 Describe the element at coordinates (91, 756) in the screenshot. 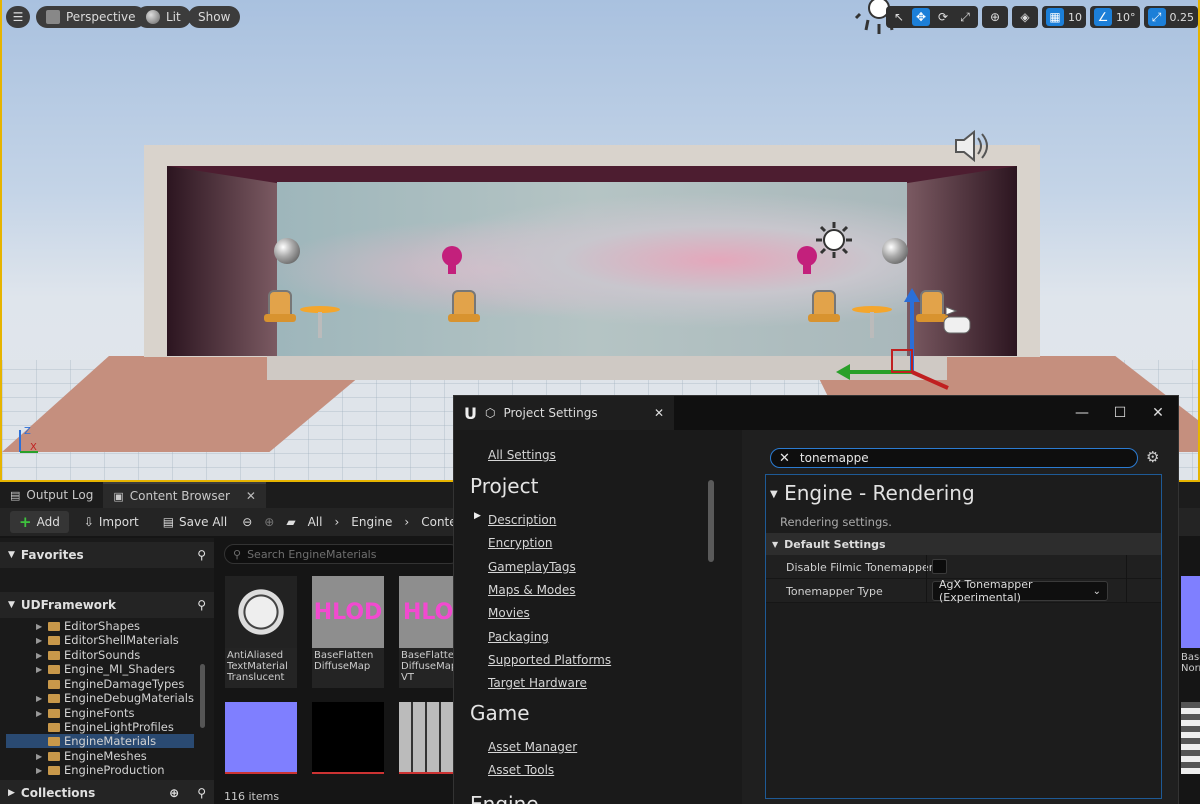

I see `folder-item: ▶ EngineMeshes` at that location.